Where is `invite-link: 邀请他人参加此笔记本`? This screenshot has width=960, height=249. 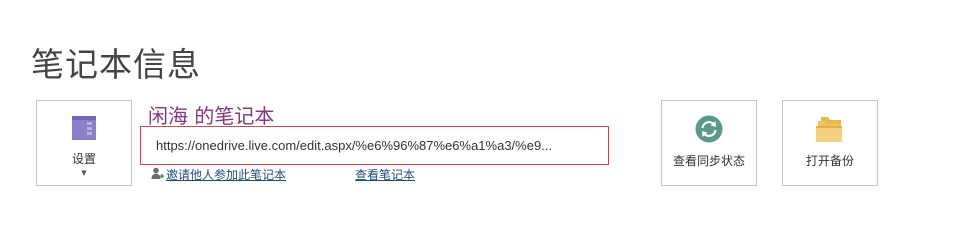 invite-link: 邀请他人参加此笔记本 is located at coordinates (218, 174).